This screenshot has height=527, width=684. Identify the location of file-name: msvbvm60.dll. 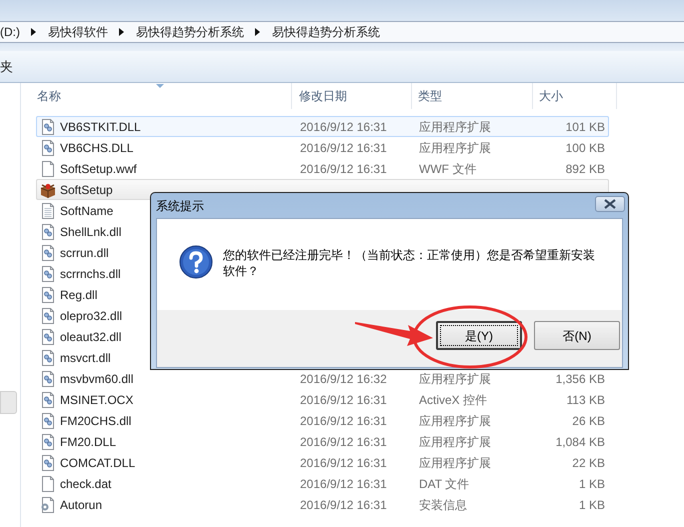
(97, 379).